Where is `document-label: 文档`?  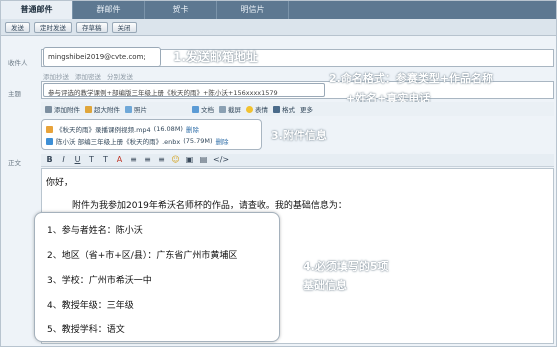
document-label: 文档 is located at coordinates (207, 110).